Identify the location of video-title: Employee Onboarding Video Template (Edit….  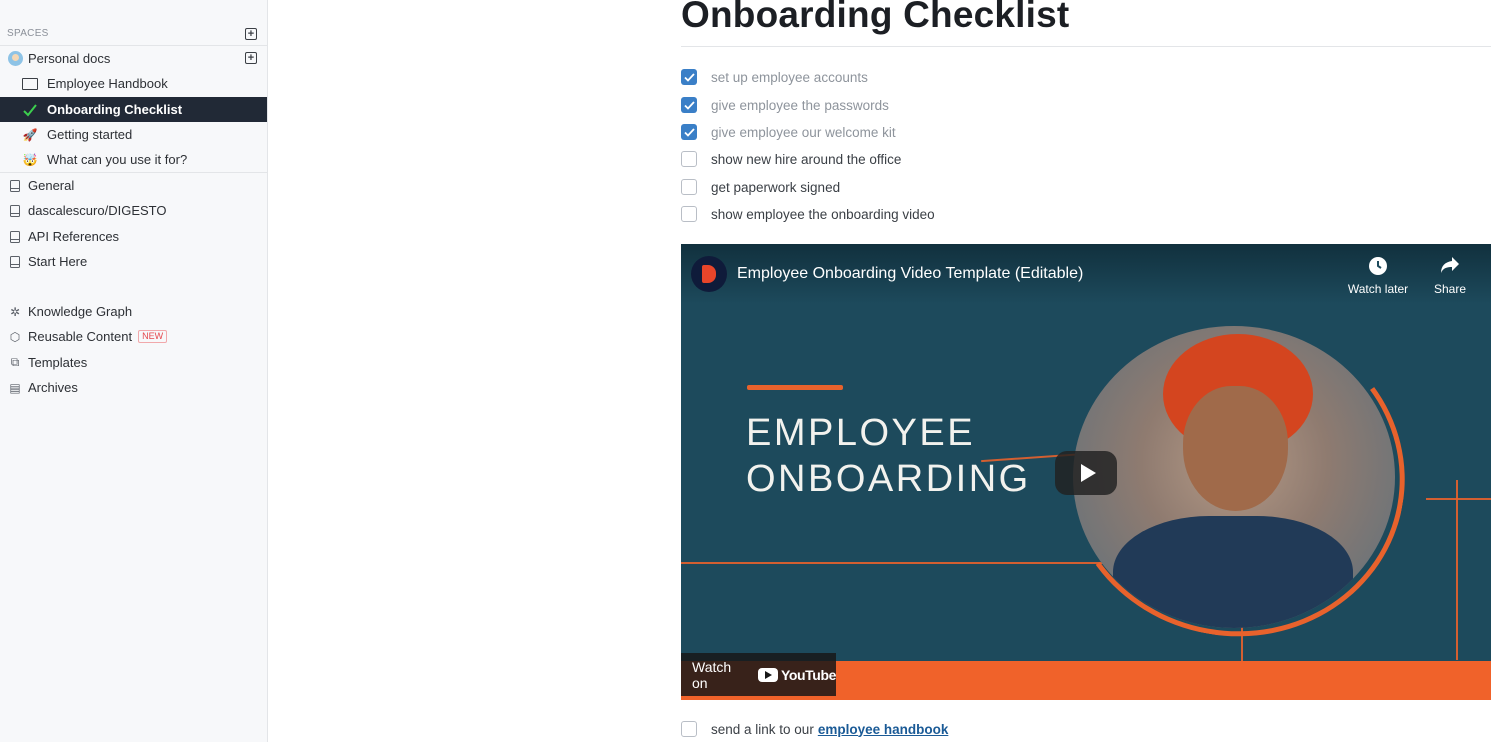
(910, 274).